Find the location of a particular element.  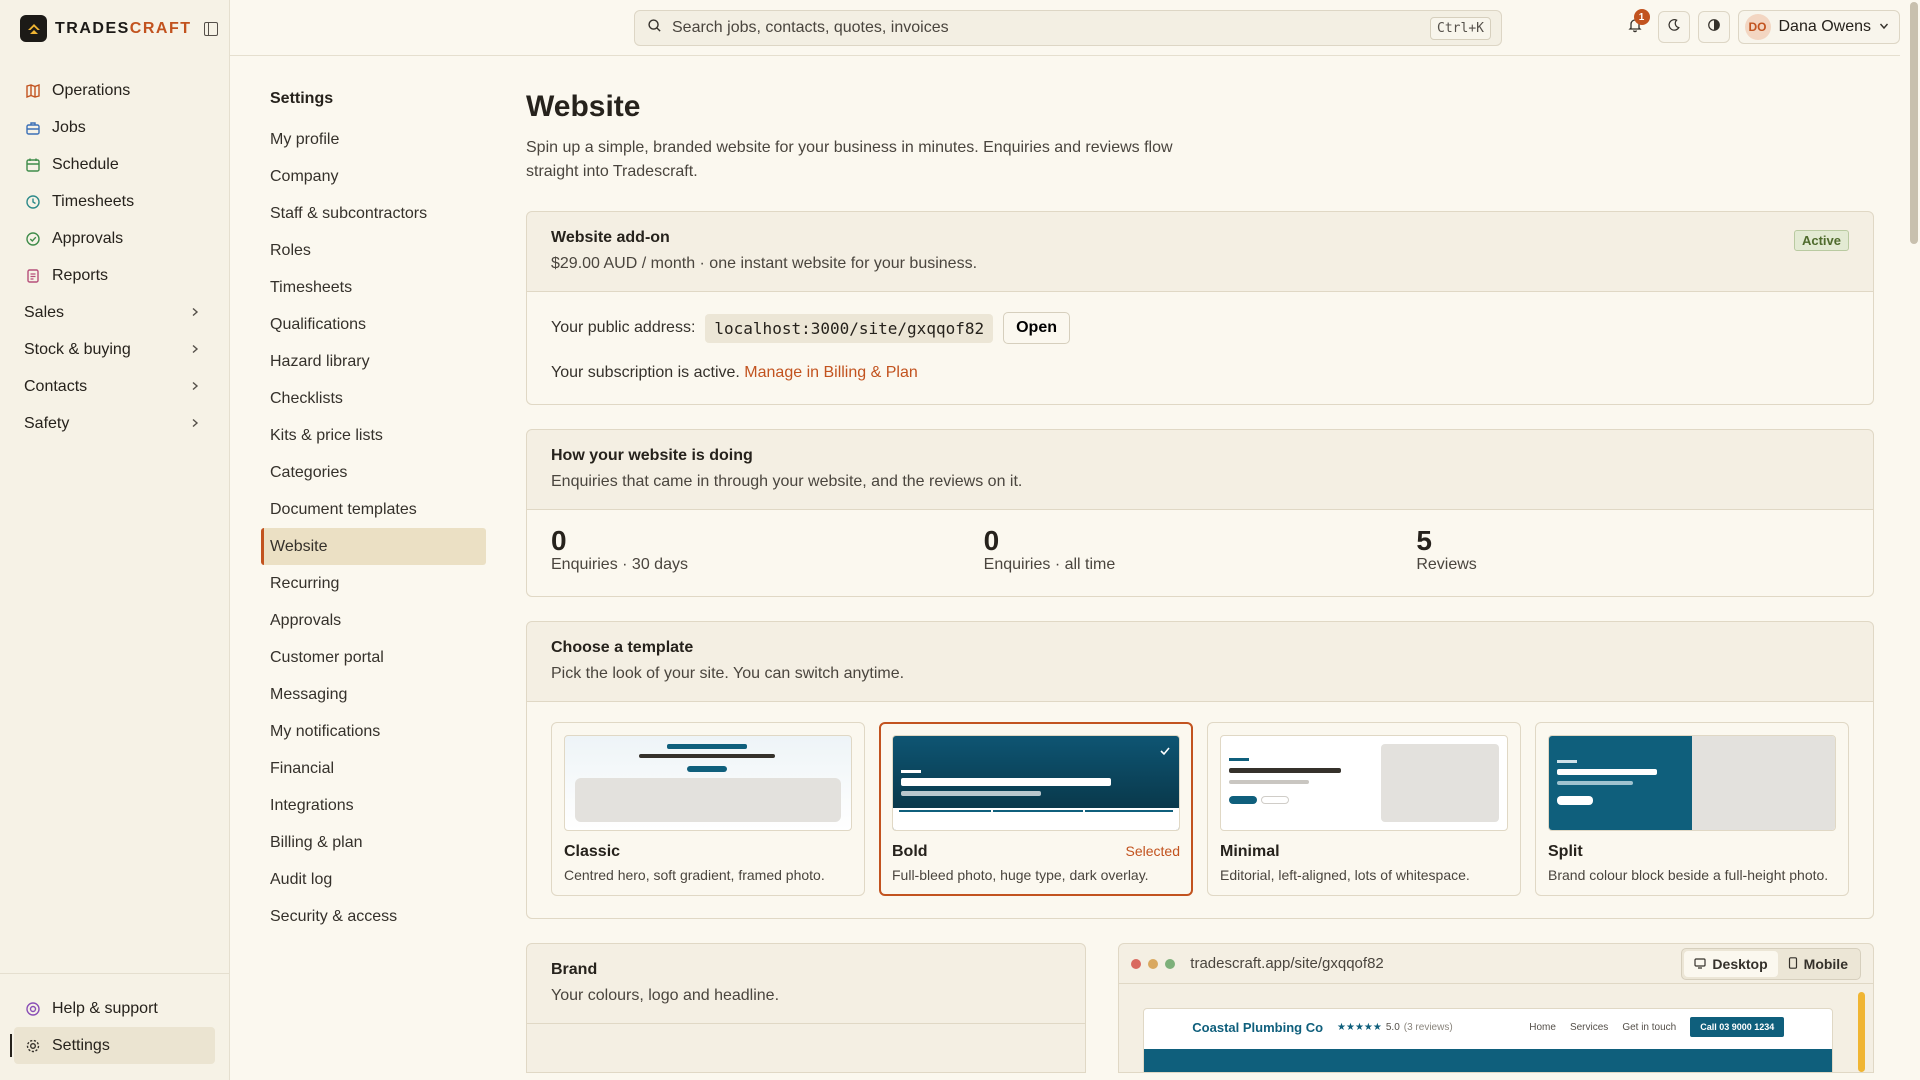

settings-item-categories: Categories is located at coordinates (373, 472).